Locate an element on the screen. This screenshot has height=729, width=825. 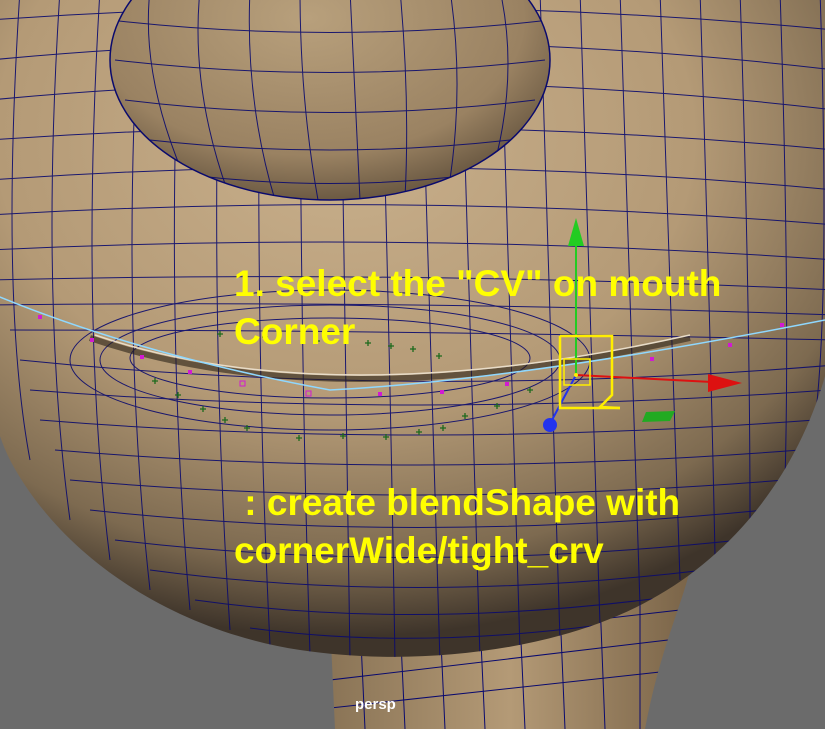
annotation-step-1: 1. select the "CV" on mouth Corner is located at coordinates (477, 308).